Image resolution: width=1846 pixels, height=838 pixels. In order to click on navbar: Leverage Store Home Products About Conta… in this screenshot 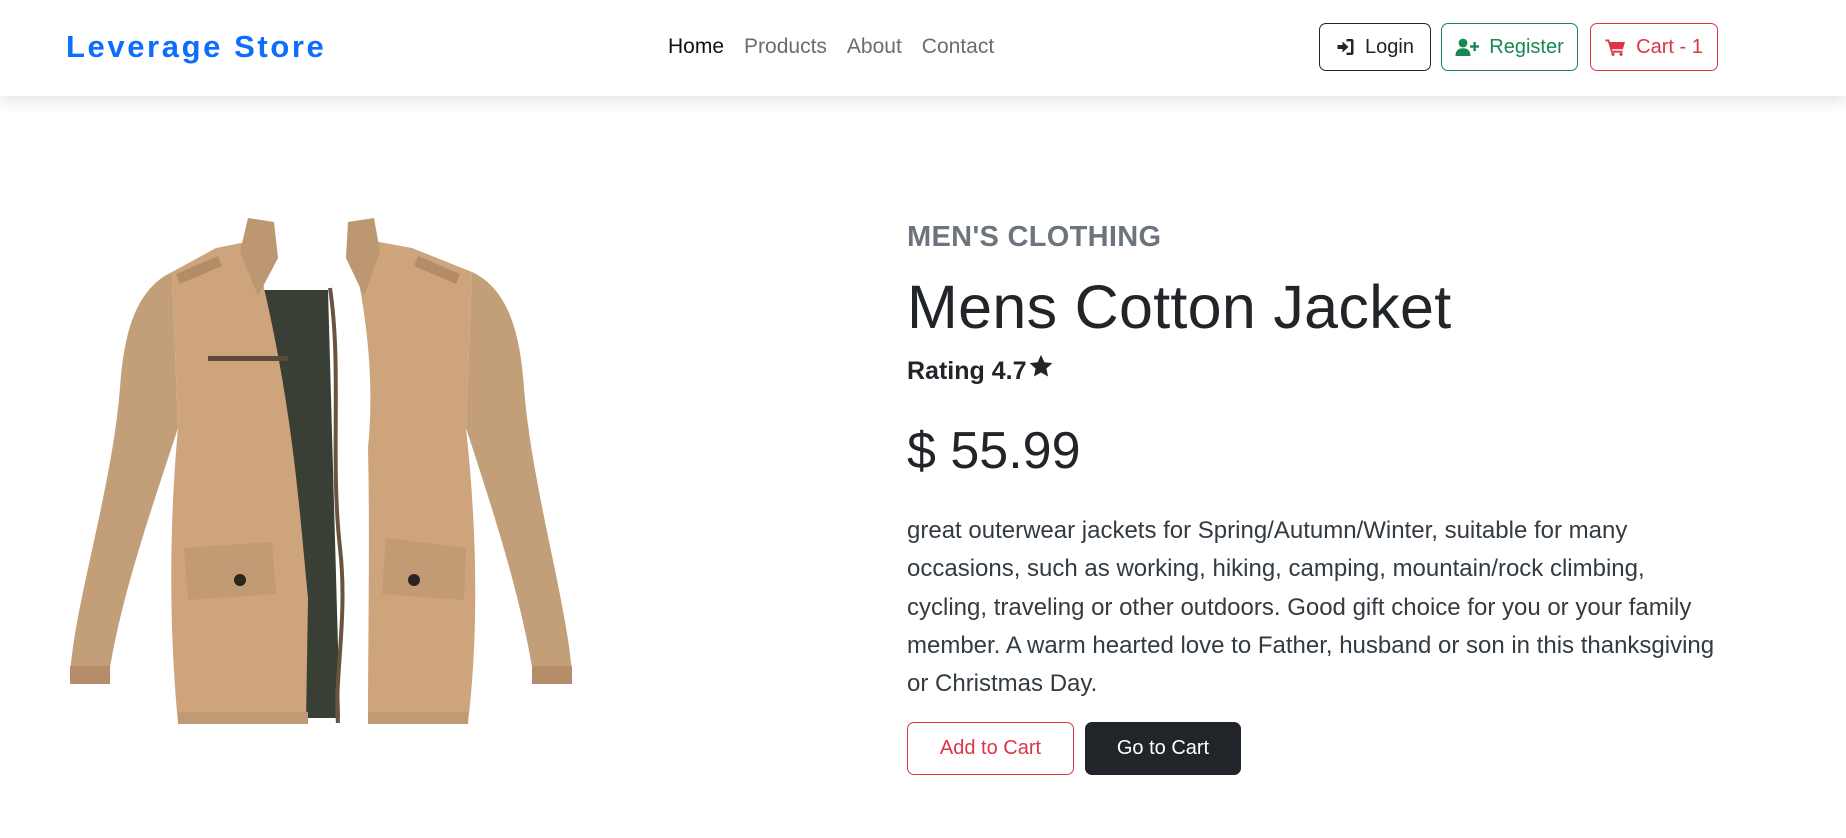, I will do `click(923, 48)`.